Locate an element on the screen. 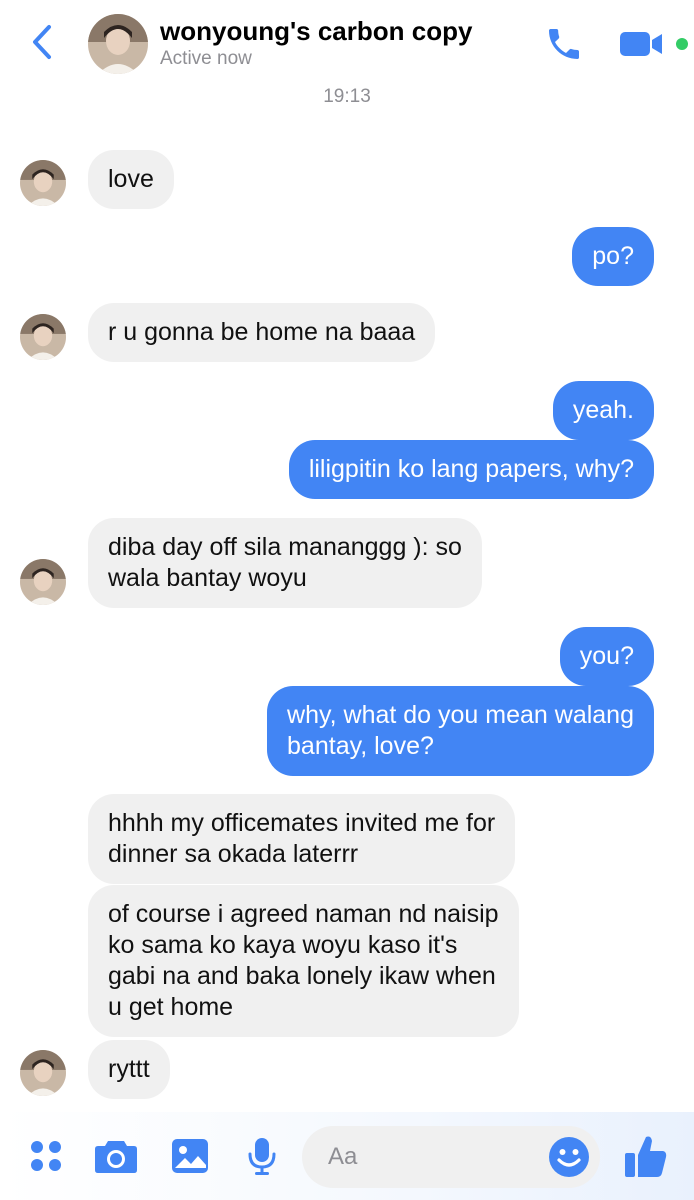 This screenshot has width=694, height=1200. like-button is located at coordinates (646, 1156).